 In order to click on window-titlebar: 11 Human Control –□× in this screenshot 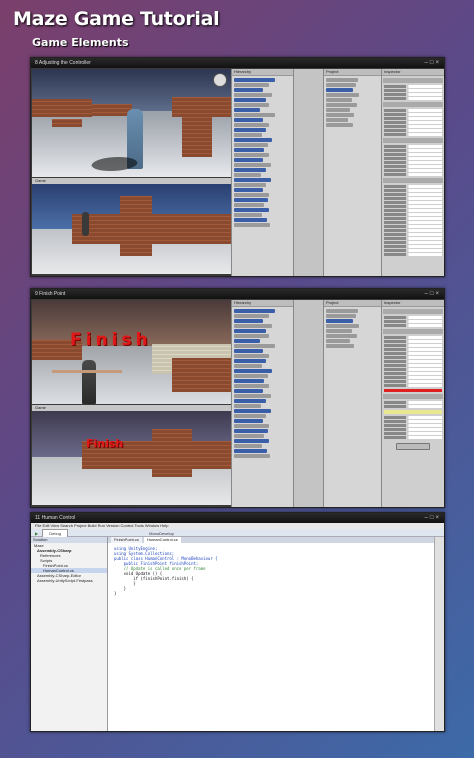, I will do `click(237, 518)`.